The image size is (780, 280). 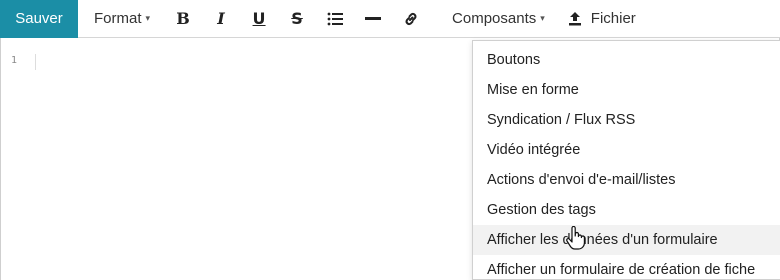 I want to click on link-icon, so click(x=411, y=19).